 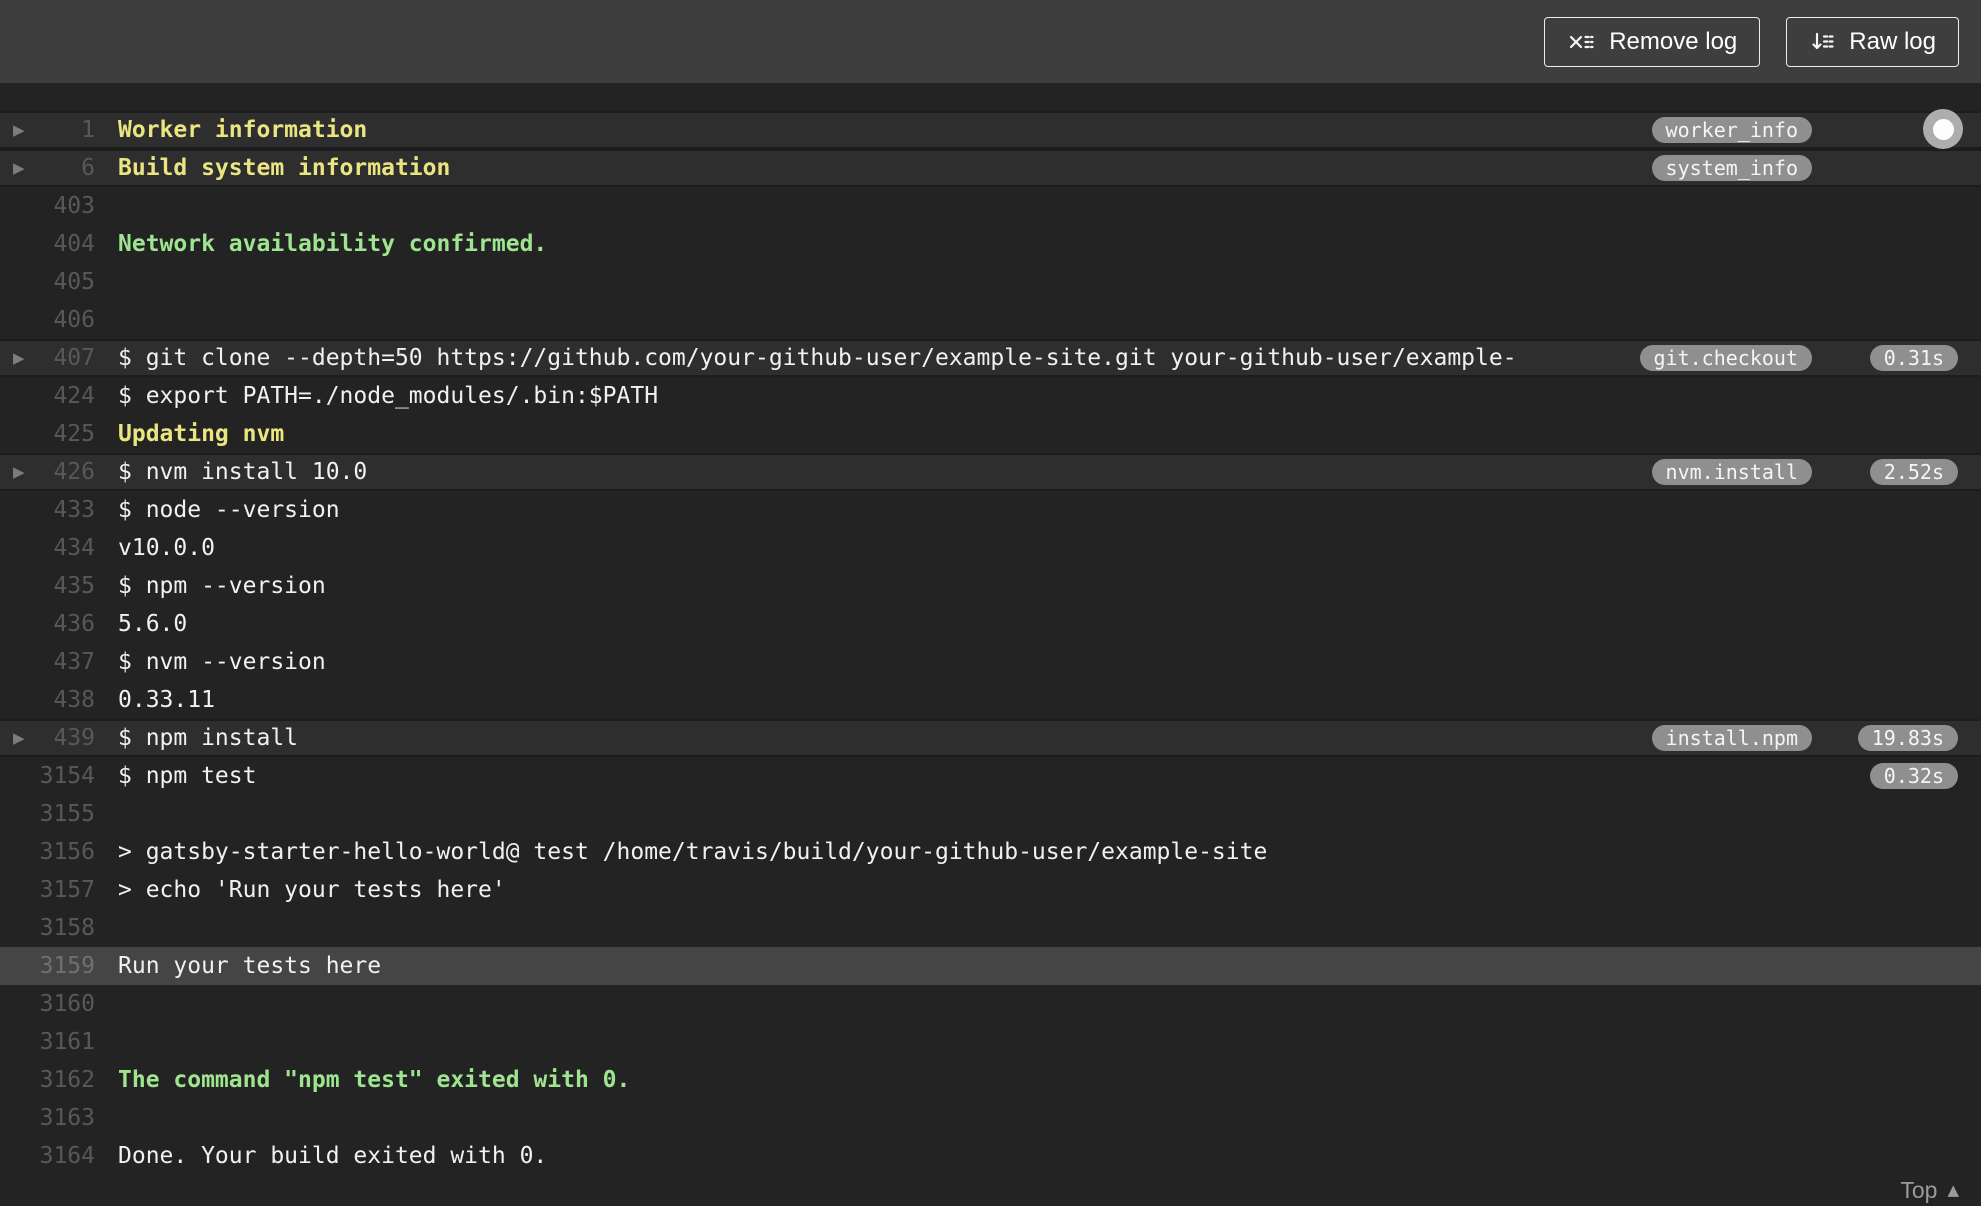 I want to click on remove-log-icon, so click(x=1582, y=41).